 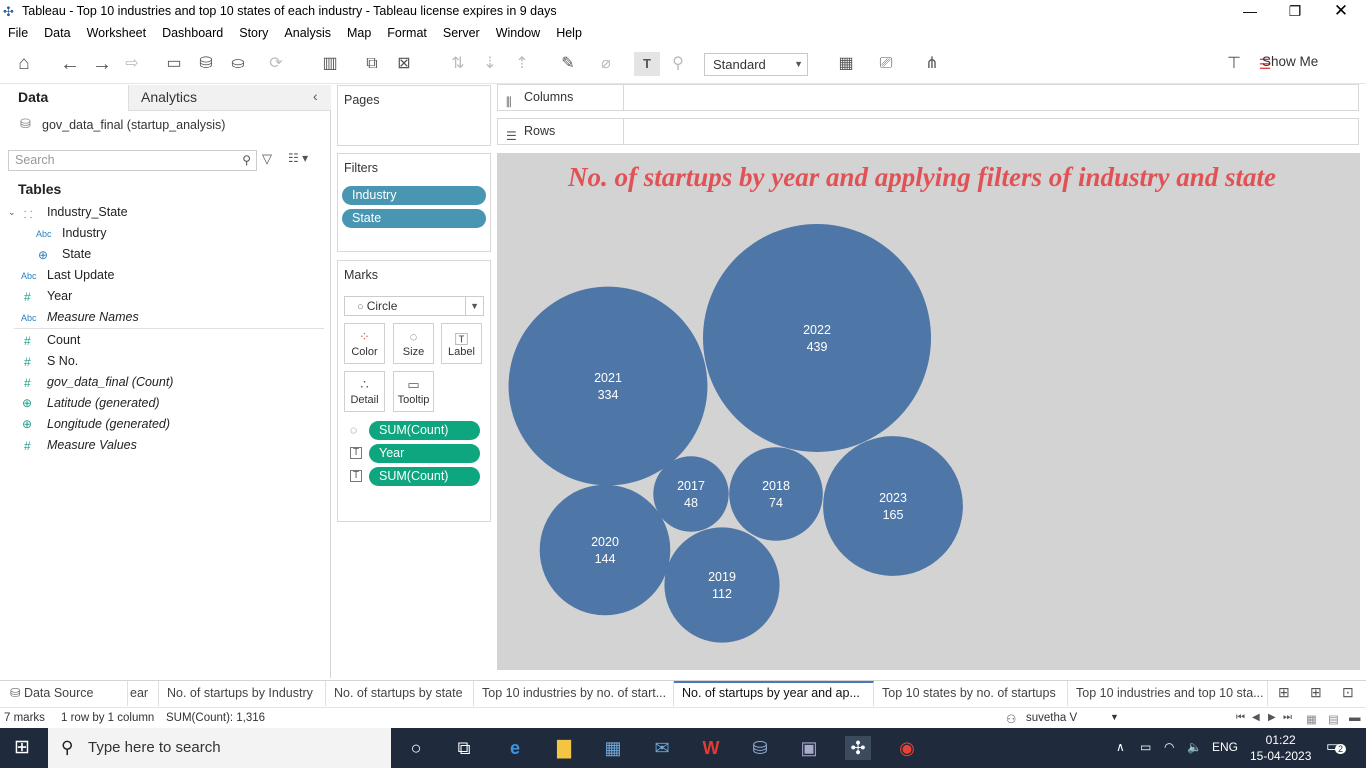 I want to click on menu-map: Map, so click(x=359, y=32).